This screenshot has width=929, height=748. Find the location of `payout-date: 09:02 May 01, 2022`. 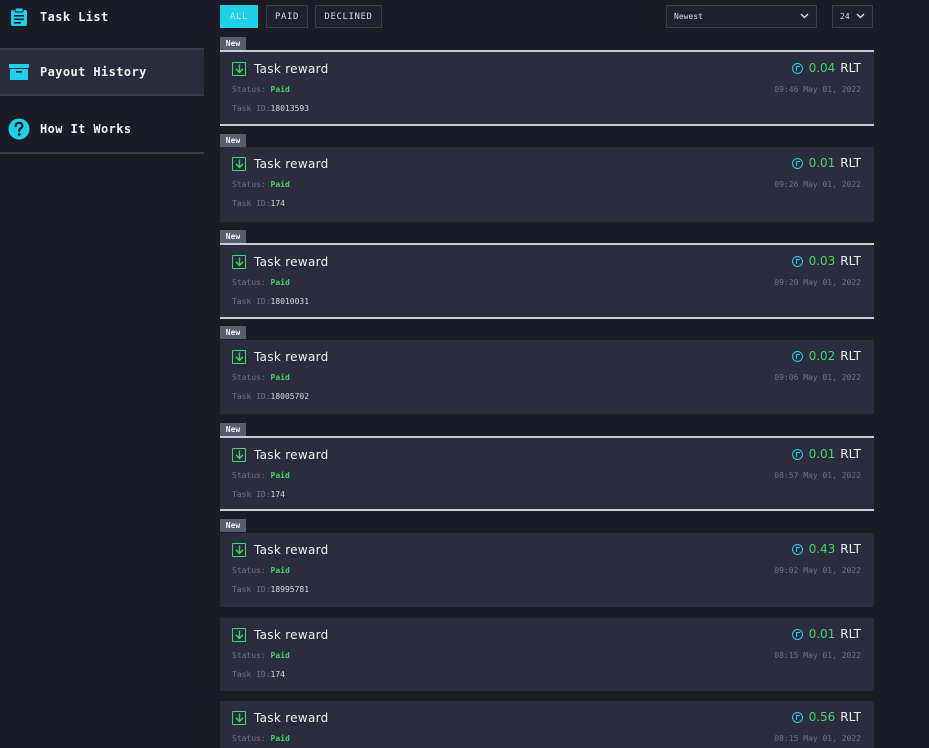

payout-date: 09:02 May 01, 2022 is located at coordinates (817, 570).